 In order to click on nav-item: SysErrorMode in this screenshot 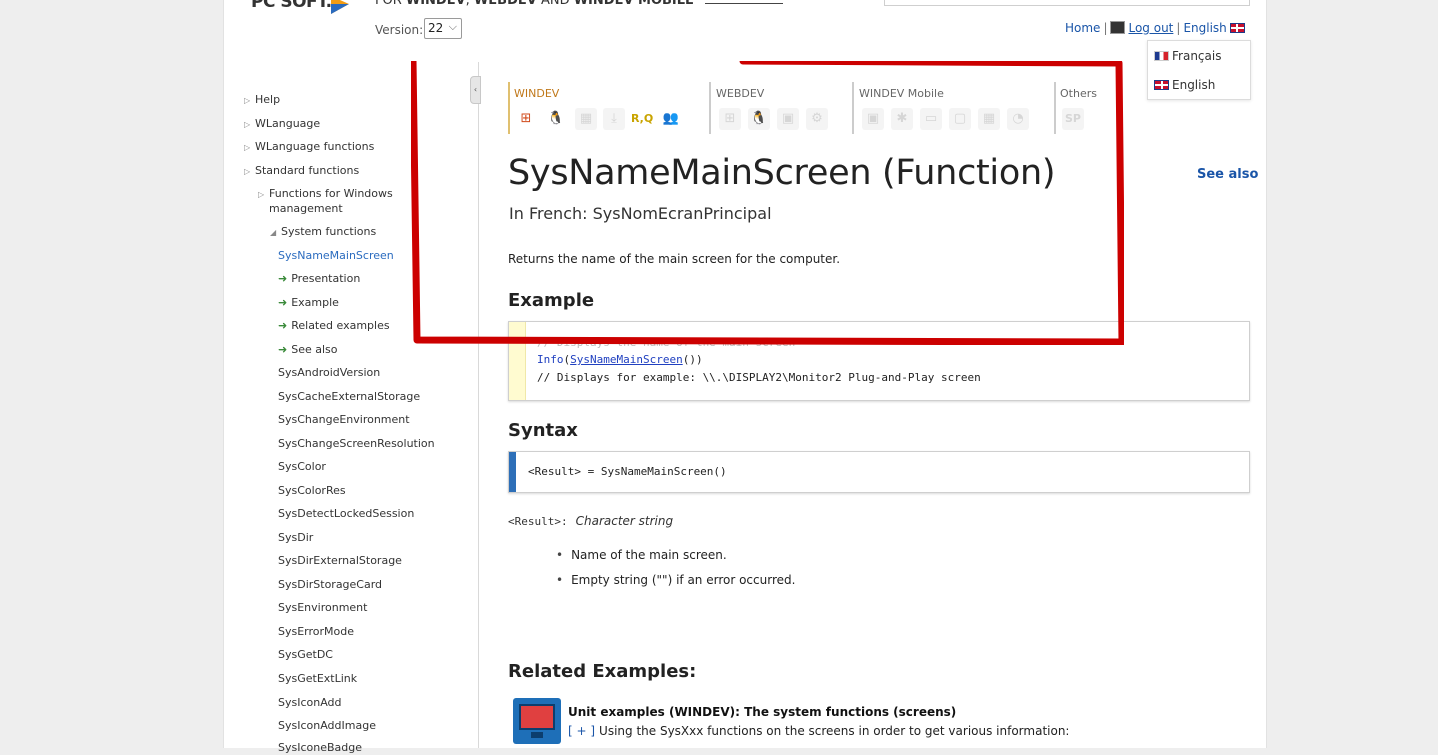, I will do `click(316, 632)`.